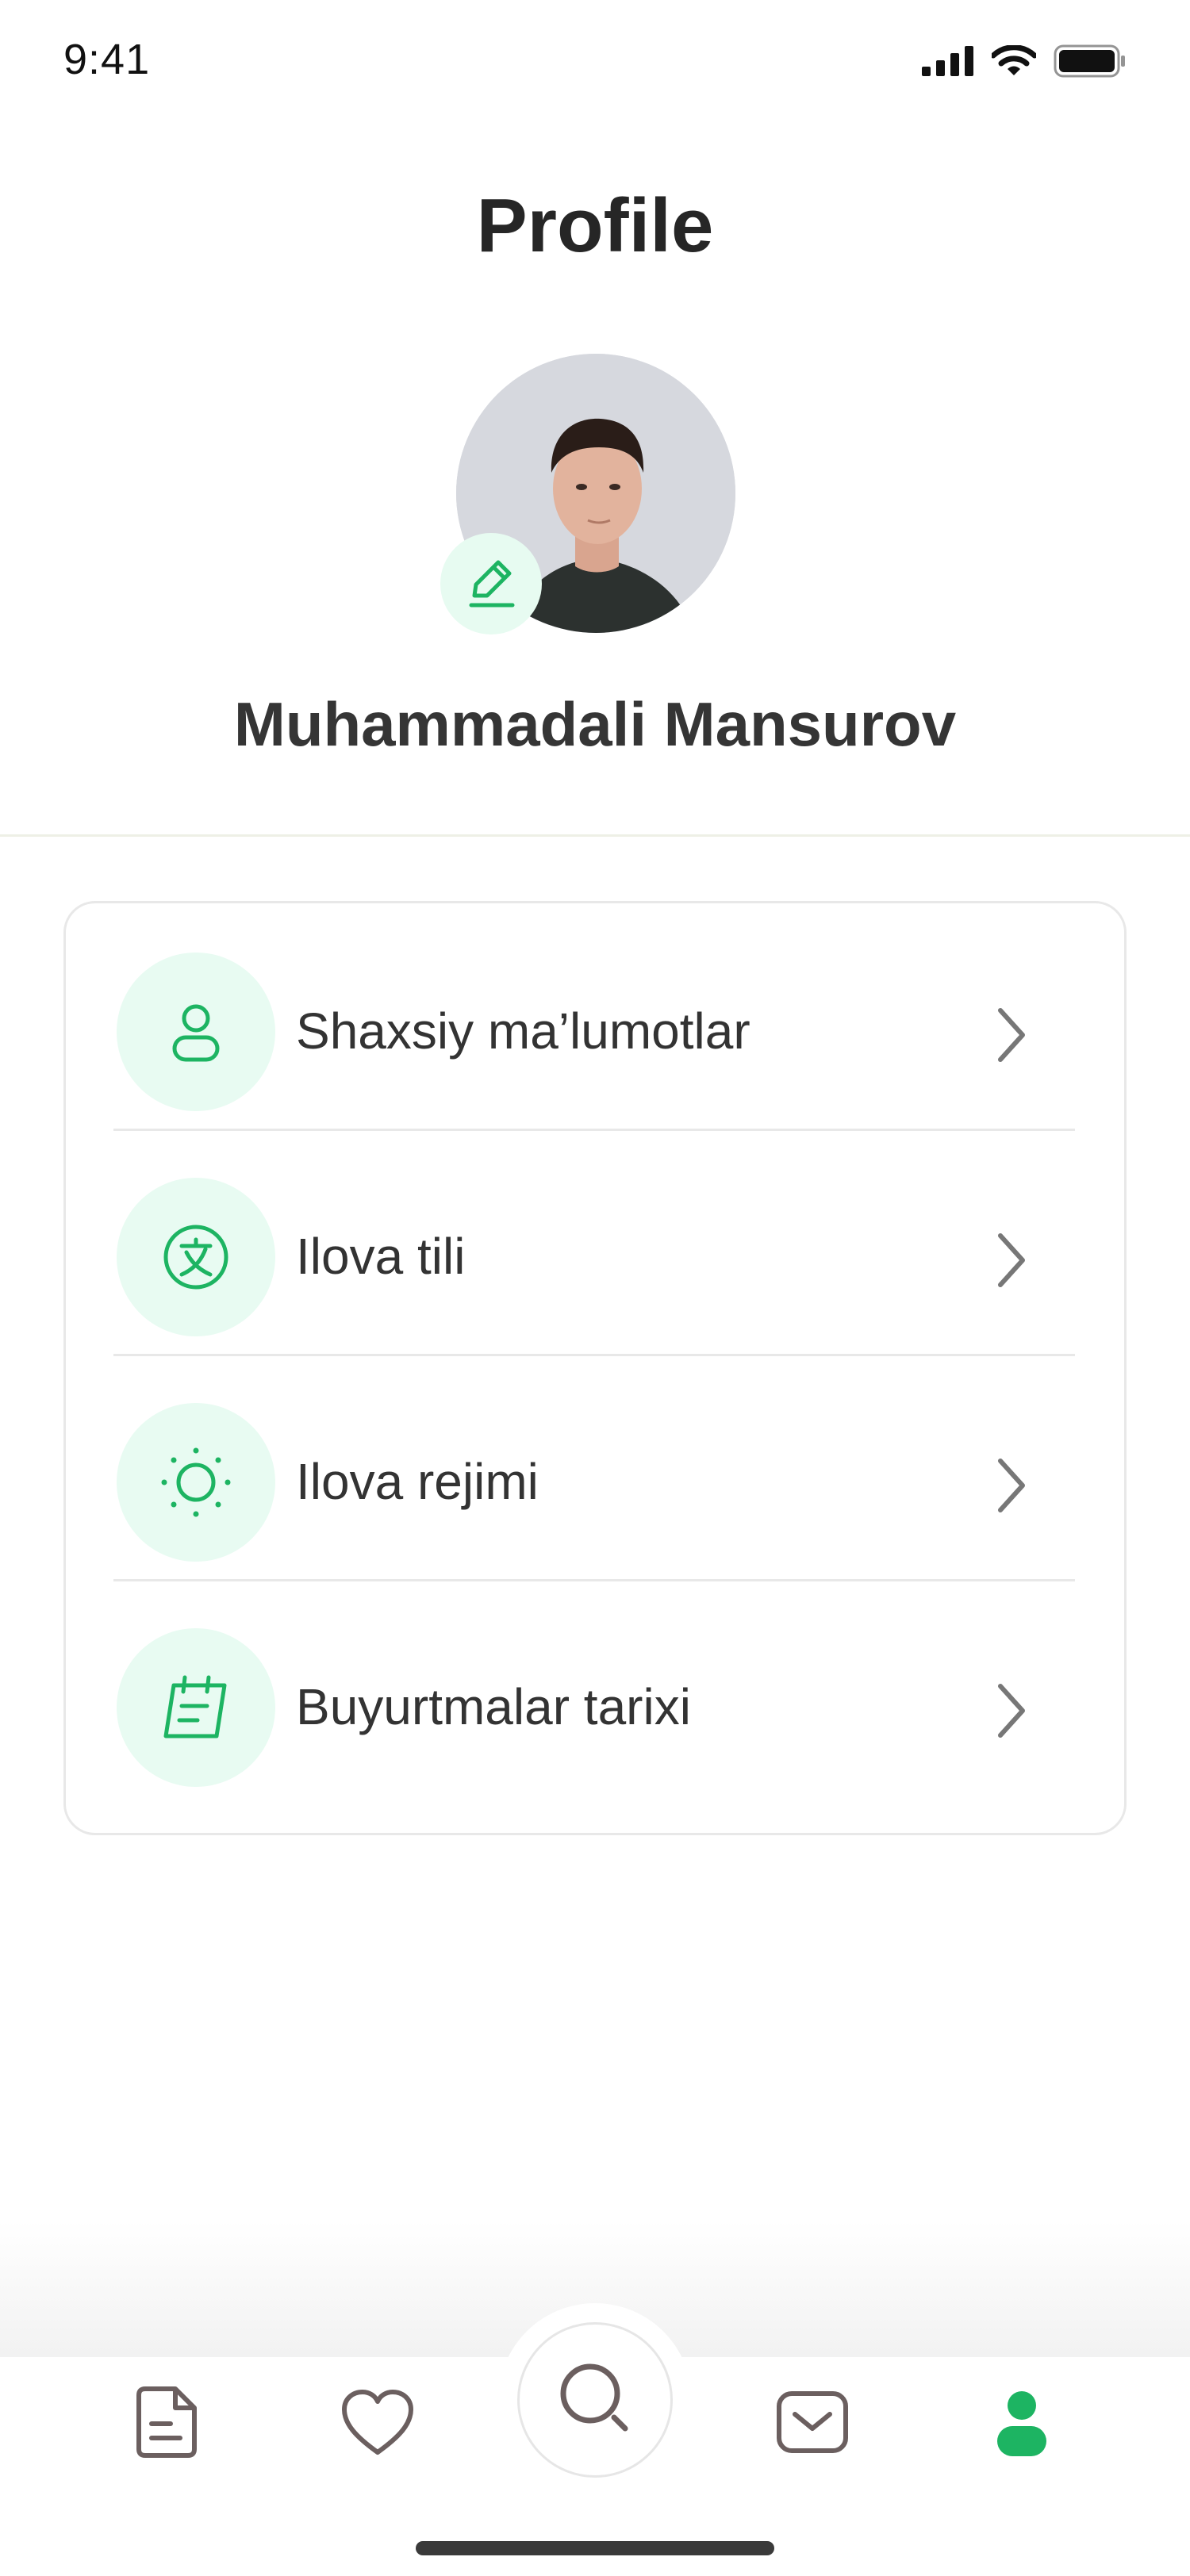 The height and width of the screenshot is (2576, 1190). I want to click on menu-item-personal-info: Shaxsiy ma’lumotlar, so click(594, 1016).